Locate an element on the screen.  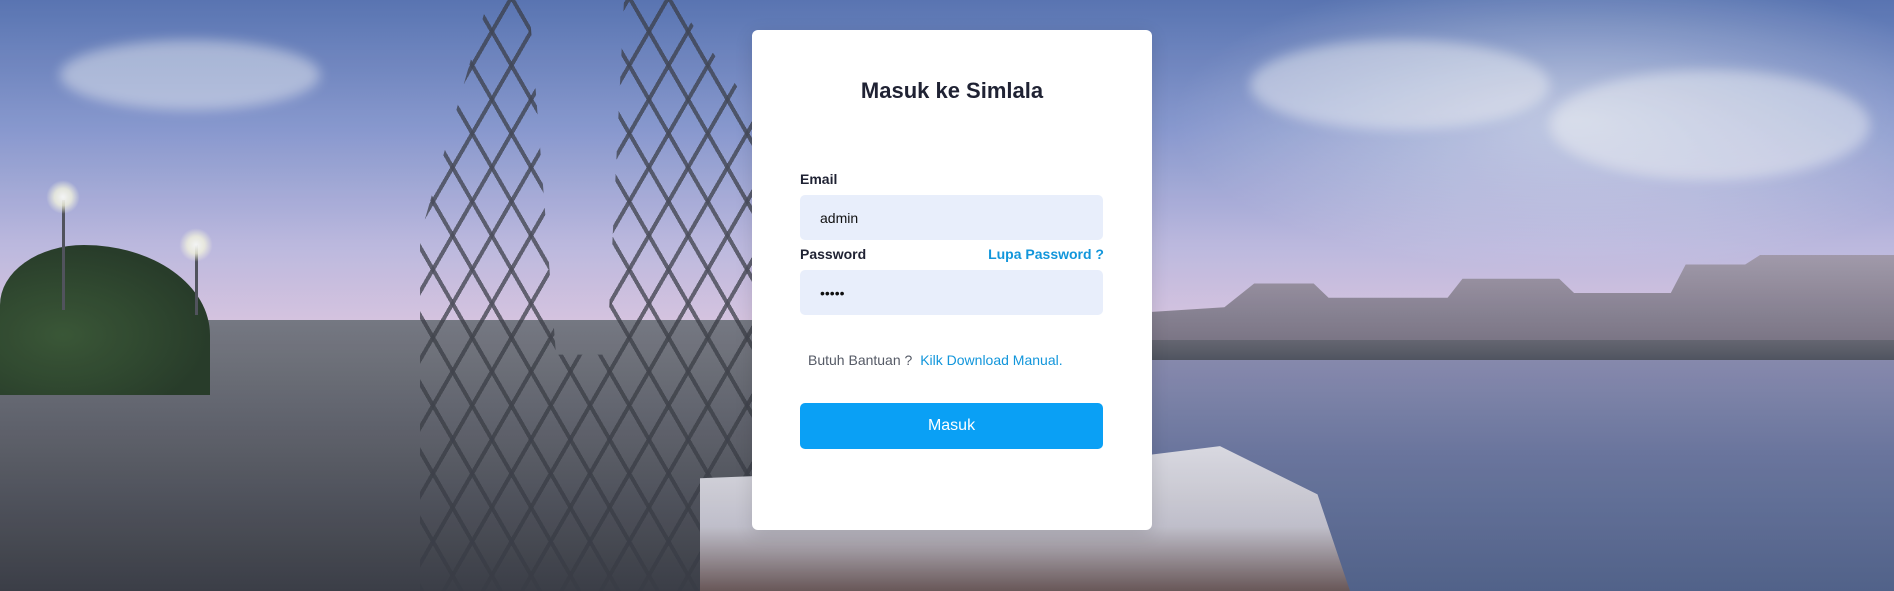
download-manual-link: Kilk Download Manual. is located at coordinates (991, 360).